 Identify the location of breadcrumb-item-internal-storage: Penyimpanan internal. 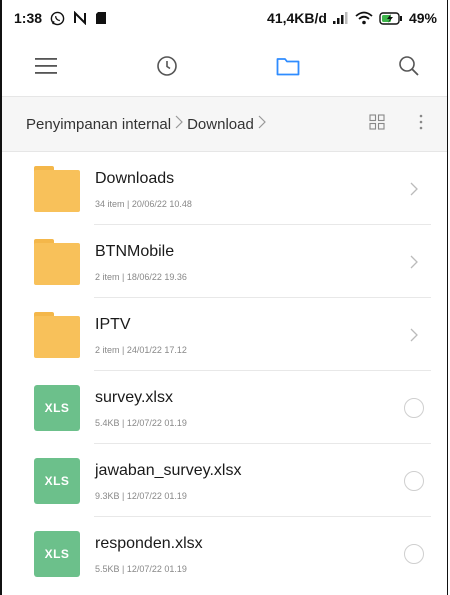
(98, 124).